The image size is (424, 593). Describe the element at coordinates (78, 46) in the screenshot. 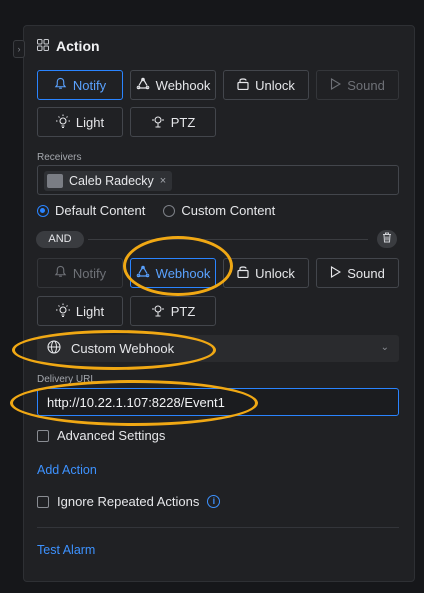

I see `section-title: Action` at that location.